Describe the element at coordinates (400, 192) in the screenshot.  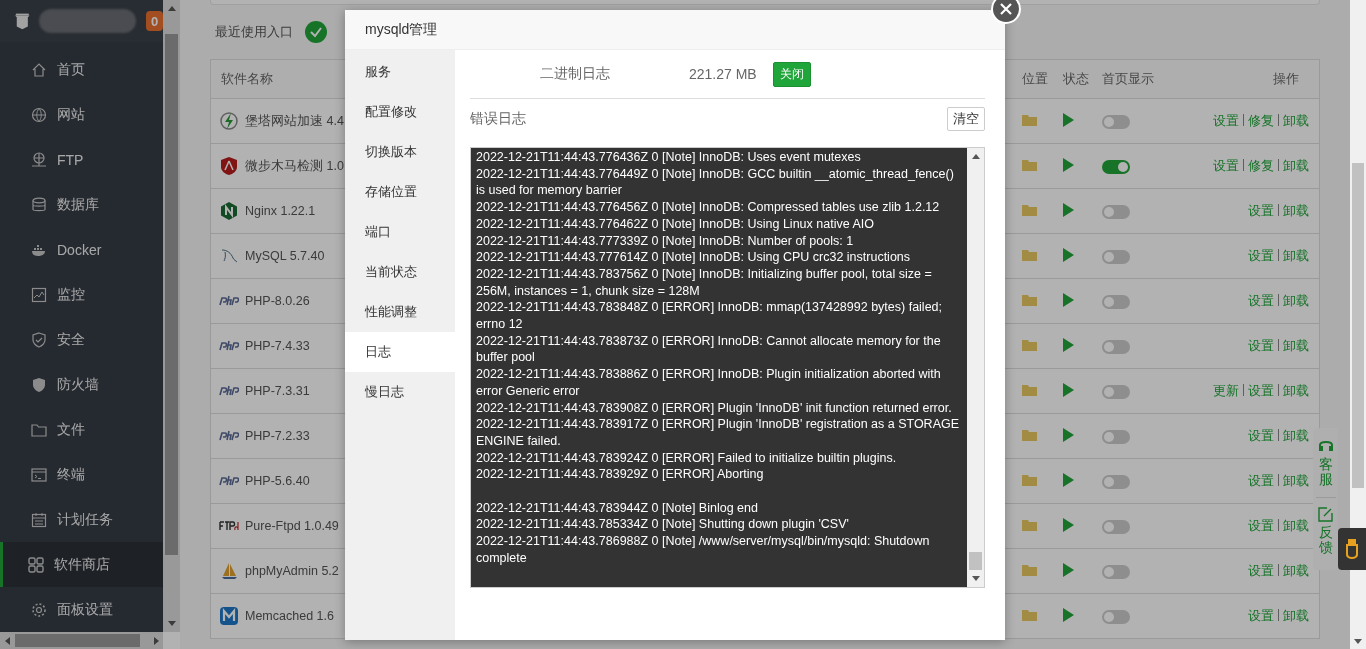
I see `modal-nav-item: 存储位置` at that location.